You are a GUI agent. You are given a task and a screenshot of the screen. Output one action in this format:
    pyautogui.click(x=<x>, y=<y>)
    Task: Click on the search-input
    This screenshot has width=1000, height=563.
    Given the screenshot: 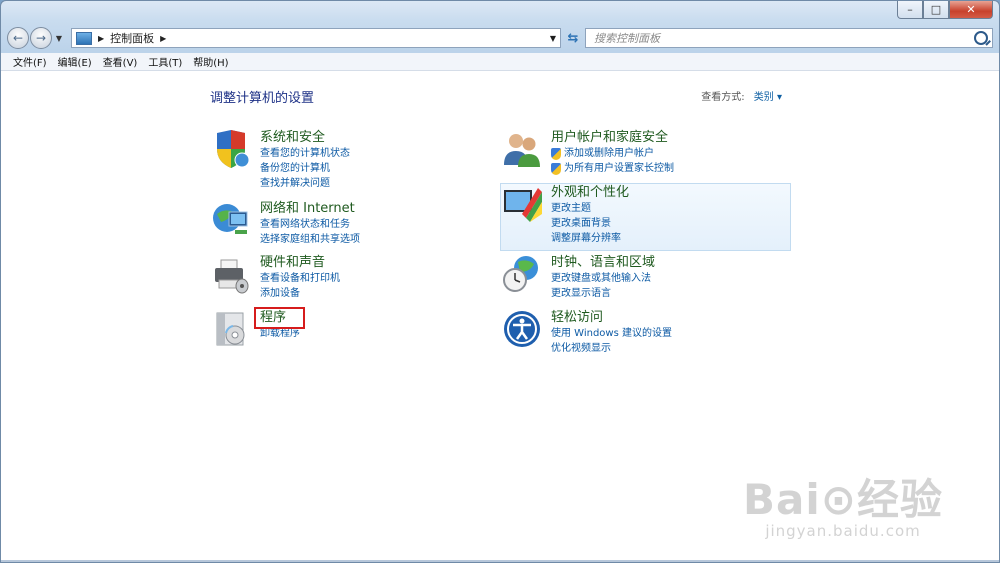 What is the action you would take?
    pyautogui.click(x=774, y=38)
    